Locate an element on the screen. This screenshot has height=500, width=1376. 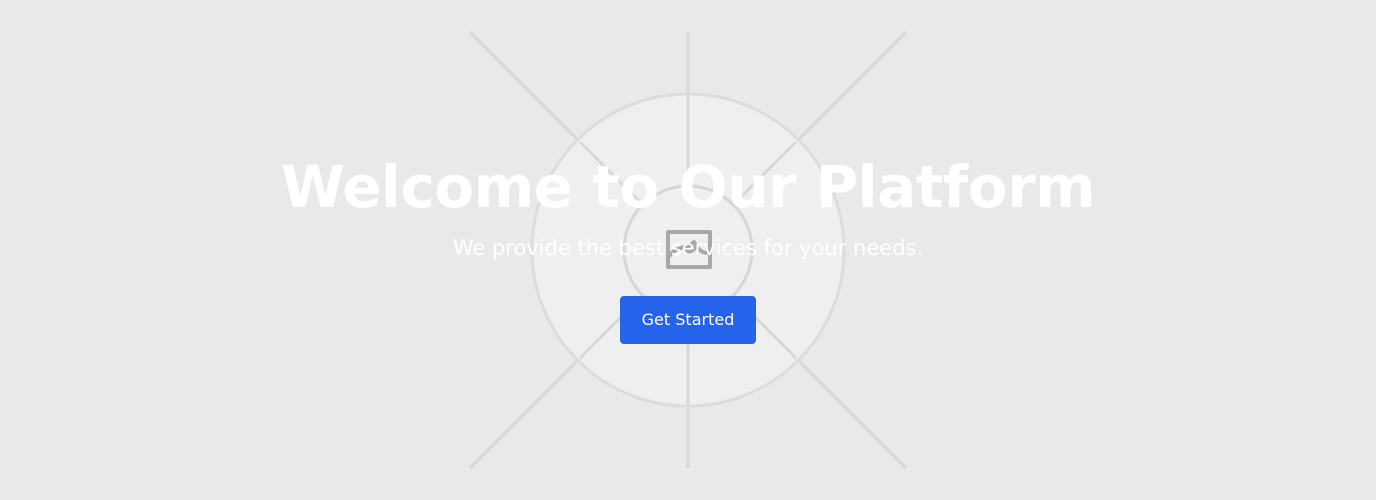
hero-title: Welcome to Our Platform is located at coordinates (688, 187).